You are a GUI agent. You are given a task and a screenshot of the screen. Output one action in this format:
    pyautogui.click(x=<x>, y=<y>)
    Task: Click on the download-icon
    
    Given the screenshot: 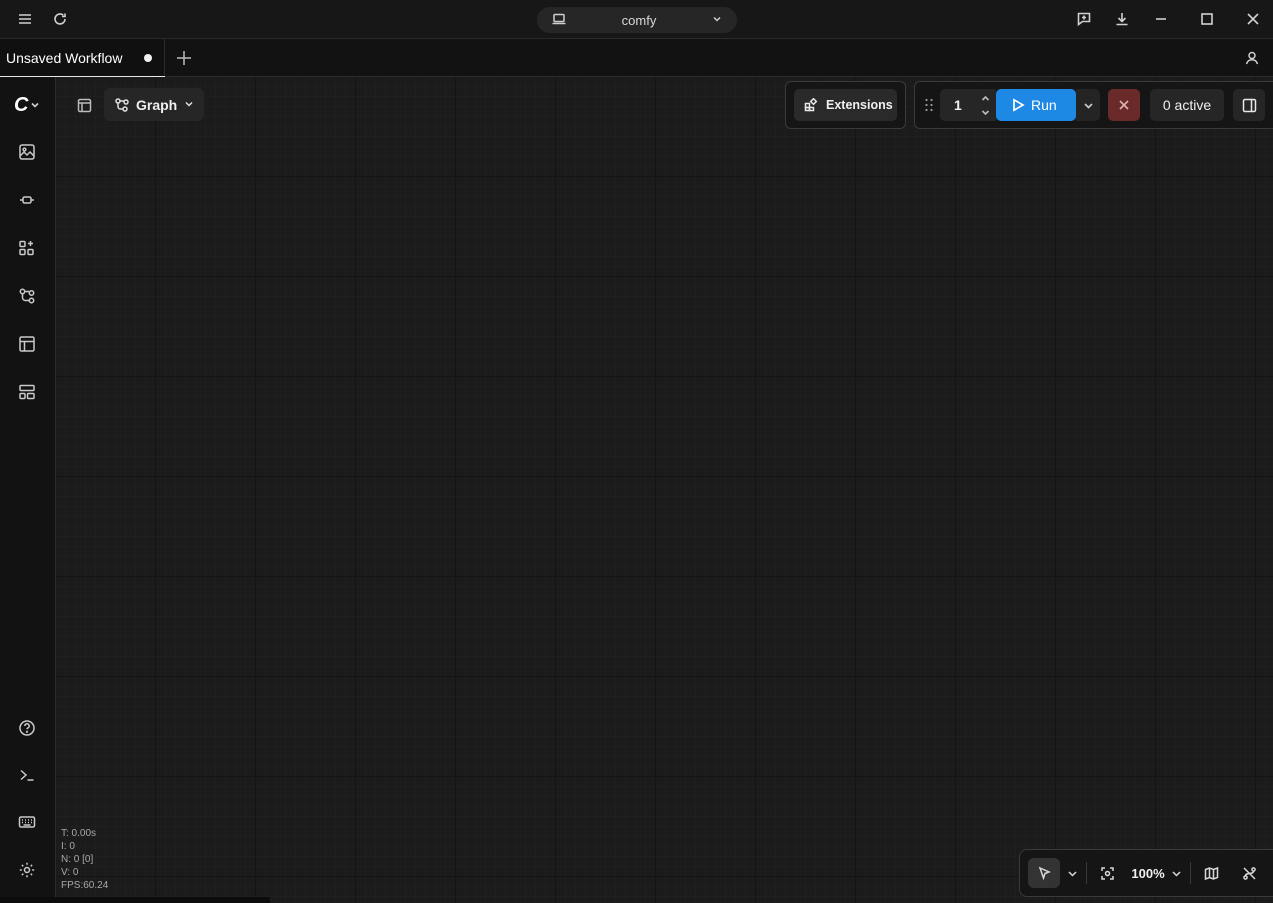 What is the action you would take?
    pyautogui.click(x=1122, y=19)
    